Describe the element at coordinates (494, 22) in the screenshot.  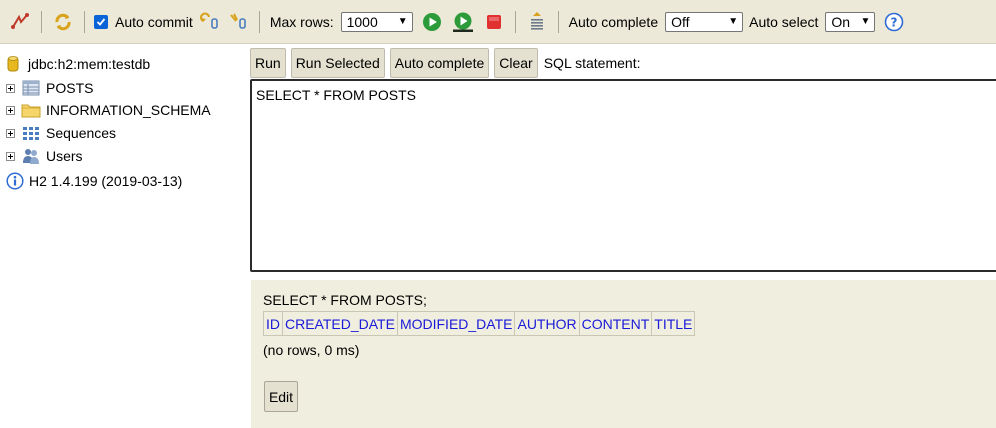
I see `stop-icon` at that location.